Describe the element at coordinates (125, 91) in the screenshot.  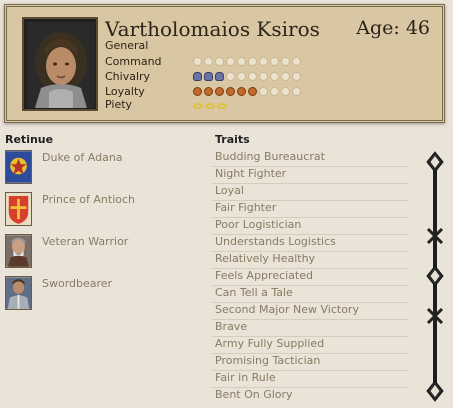
I see `stat-label-loyalty: Loyalty` at that location.